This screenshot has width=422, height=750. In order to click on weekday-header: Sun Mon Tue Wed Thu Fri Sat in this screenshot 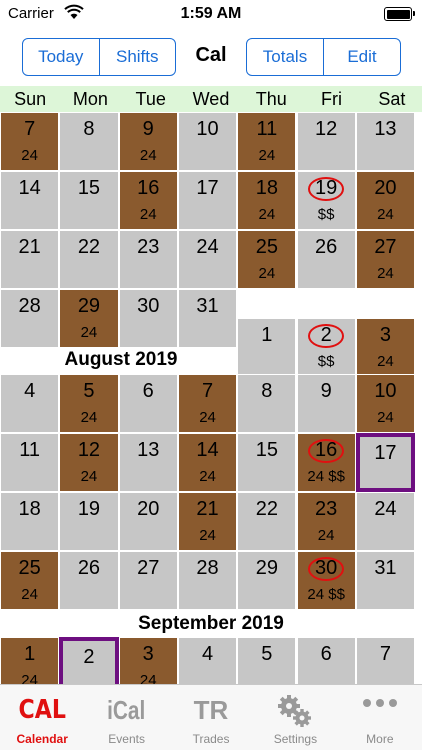, I will do `click(211, 99)`.